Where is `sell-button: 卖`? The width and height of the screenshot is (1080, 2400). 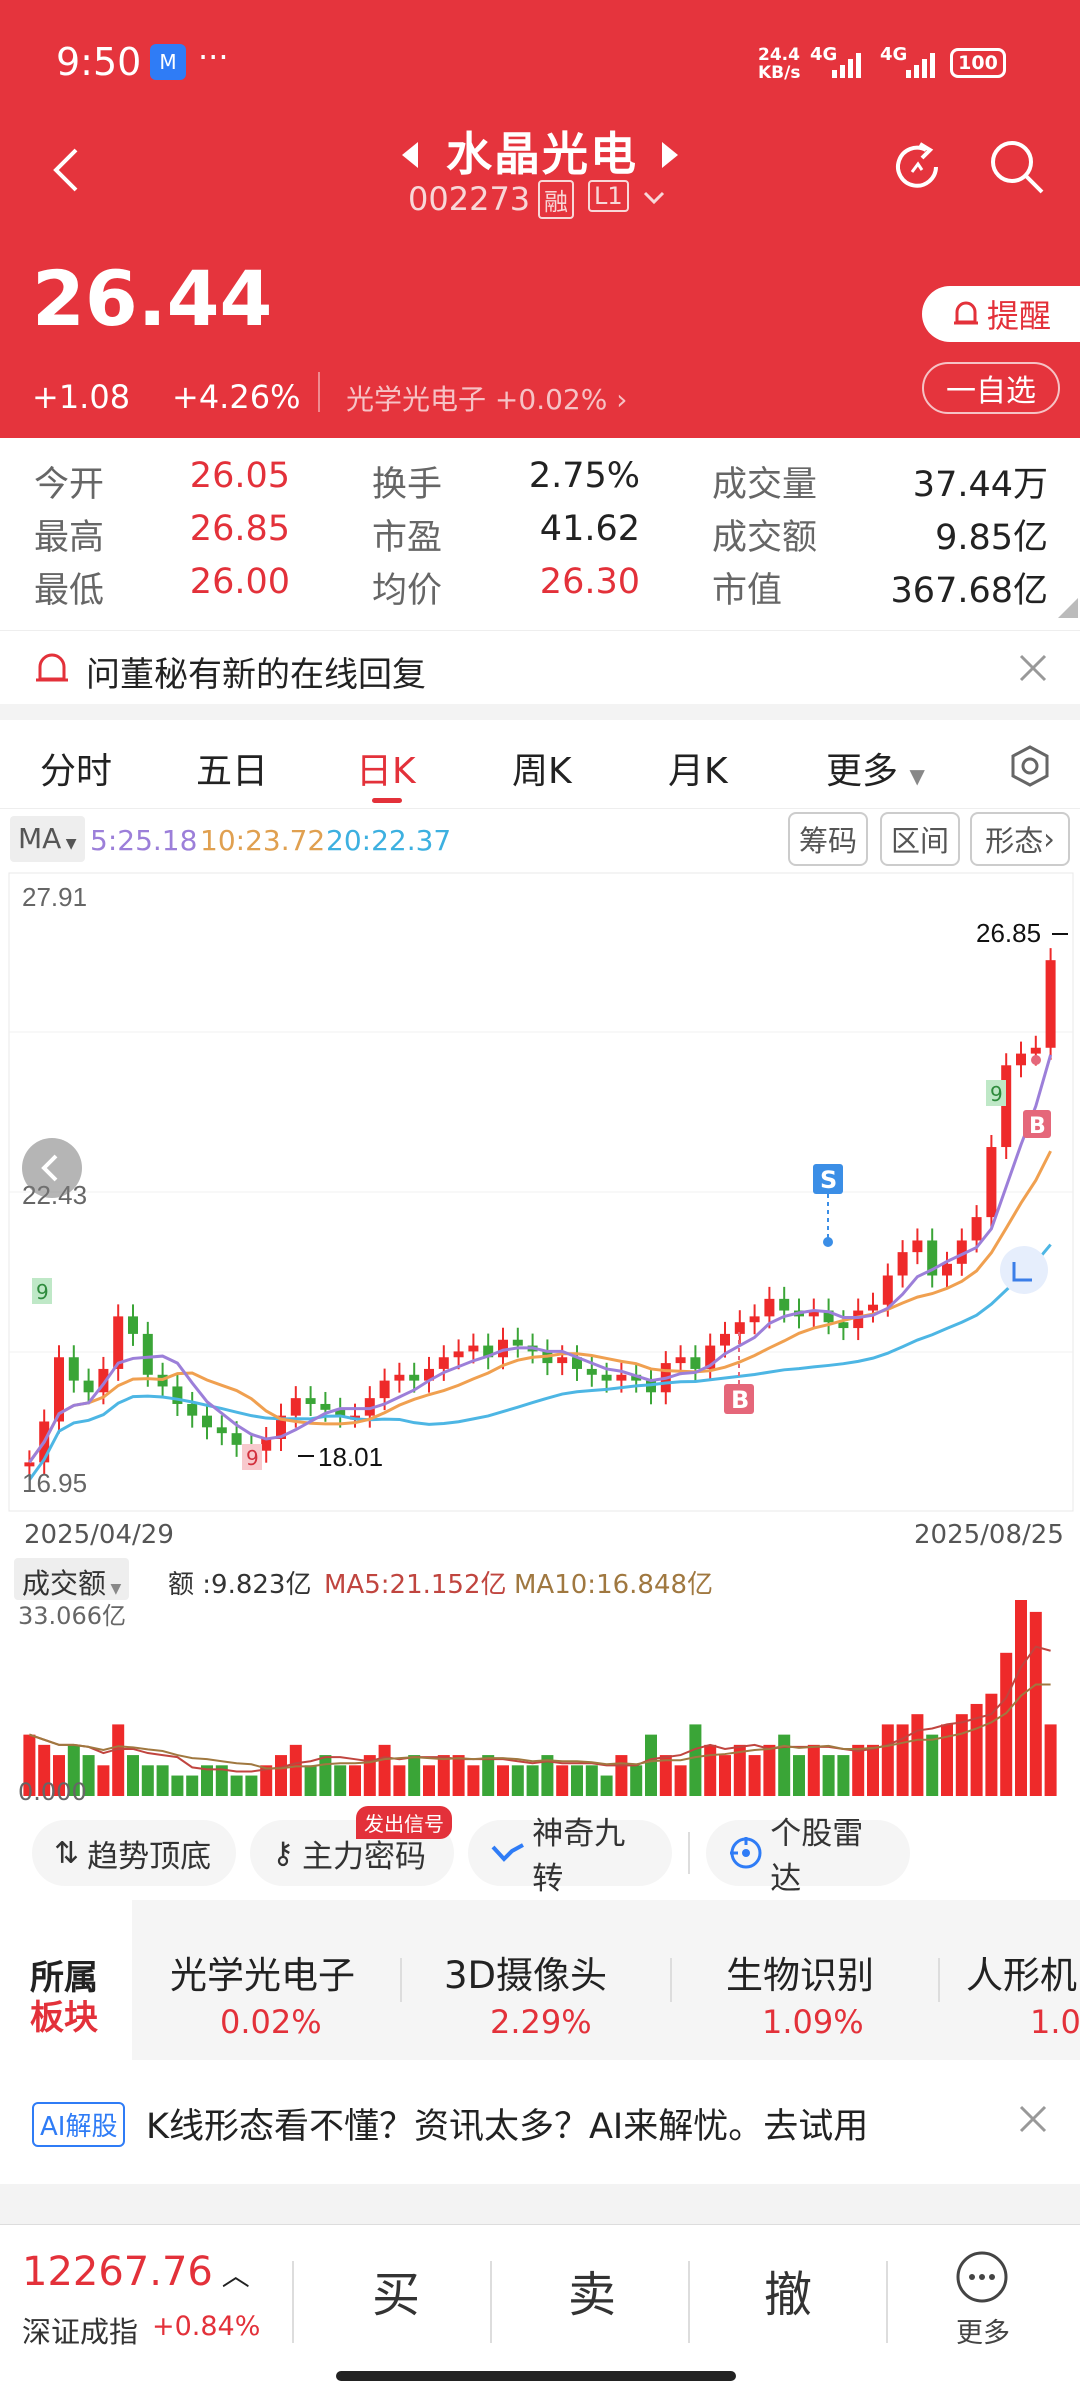 sell-button: 卖 is located at coordinates (592, 2290).